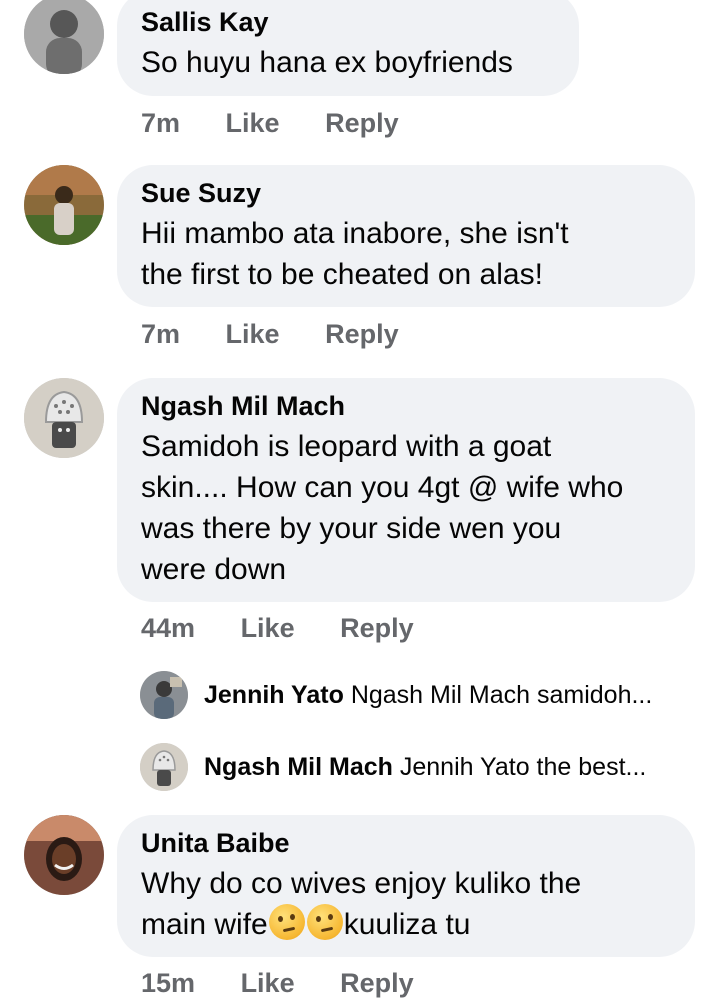 This screenshot has height=1004, width=720. I want to click on comment-author: Sallis Kay, so click(348, 22).